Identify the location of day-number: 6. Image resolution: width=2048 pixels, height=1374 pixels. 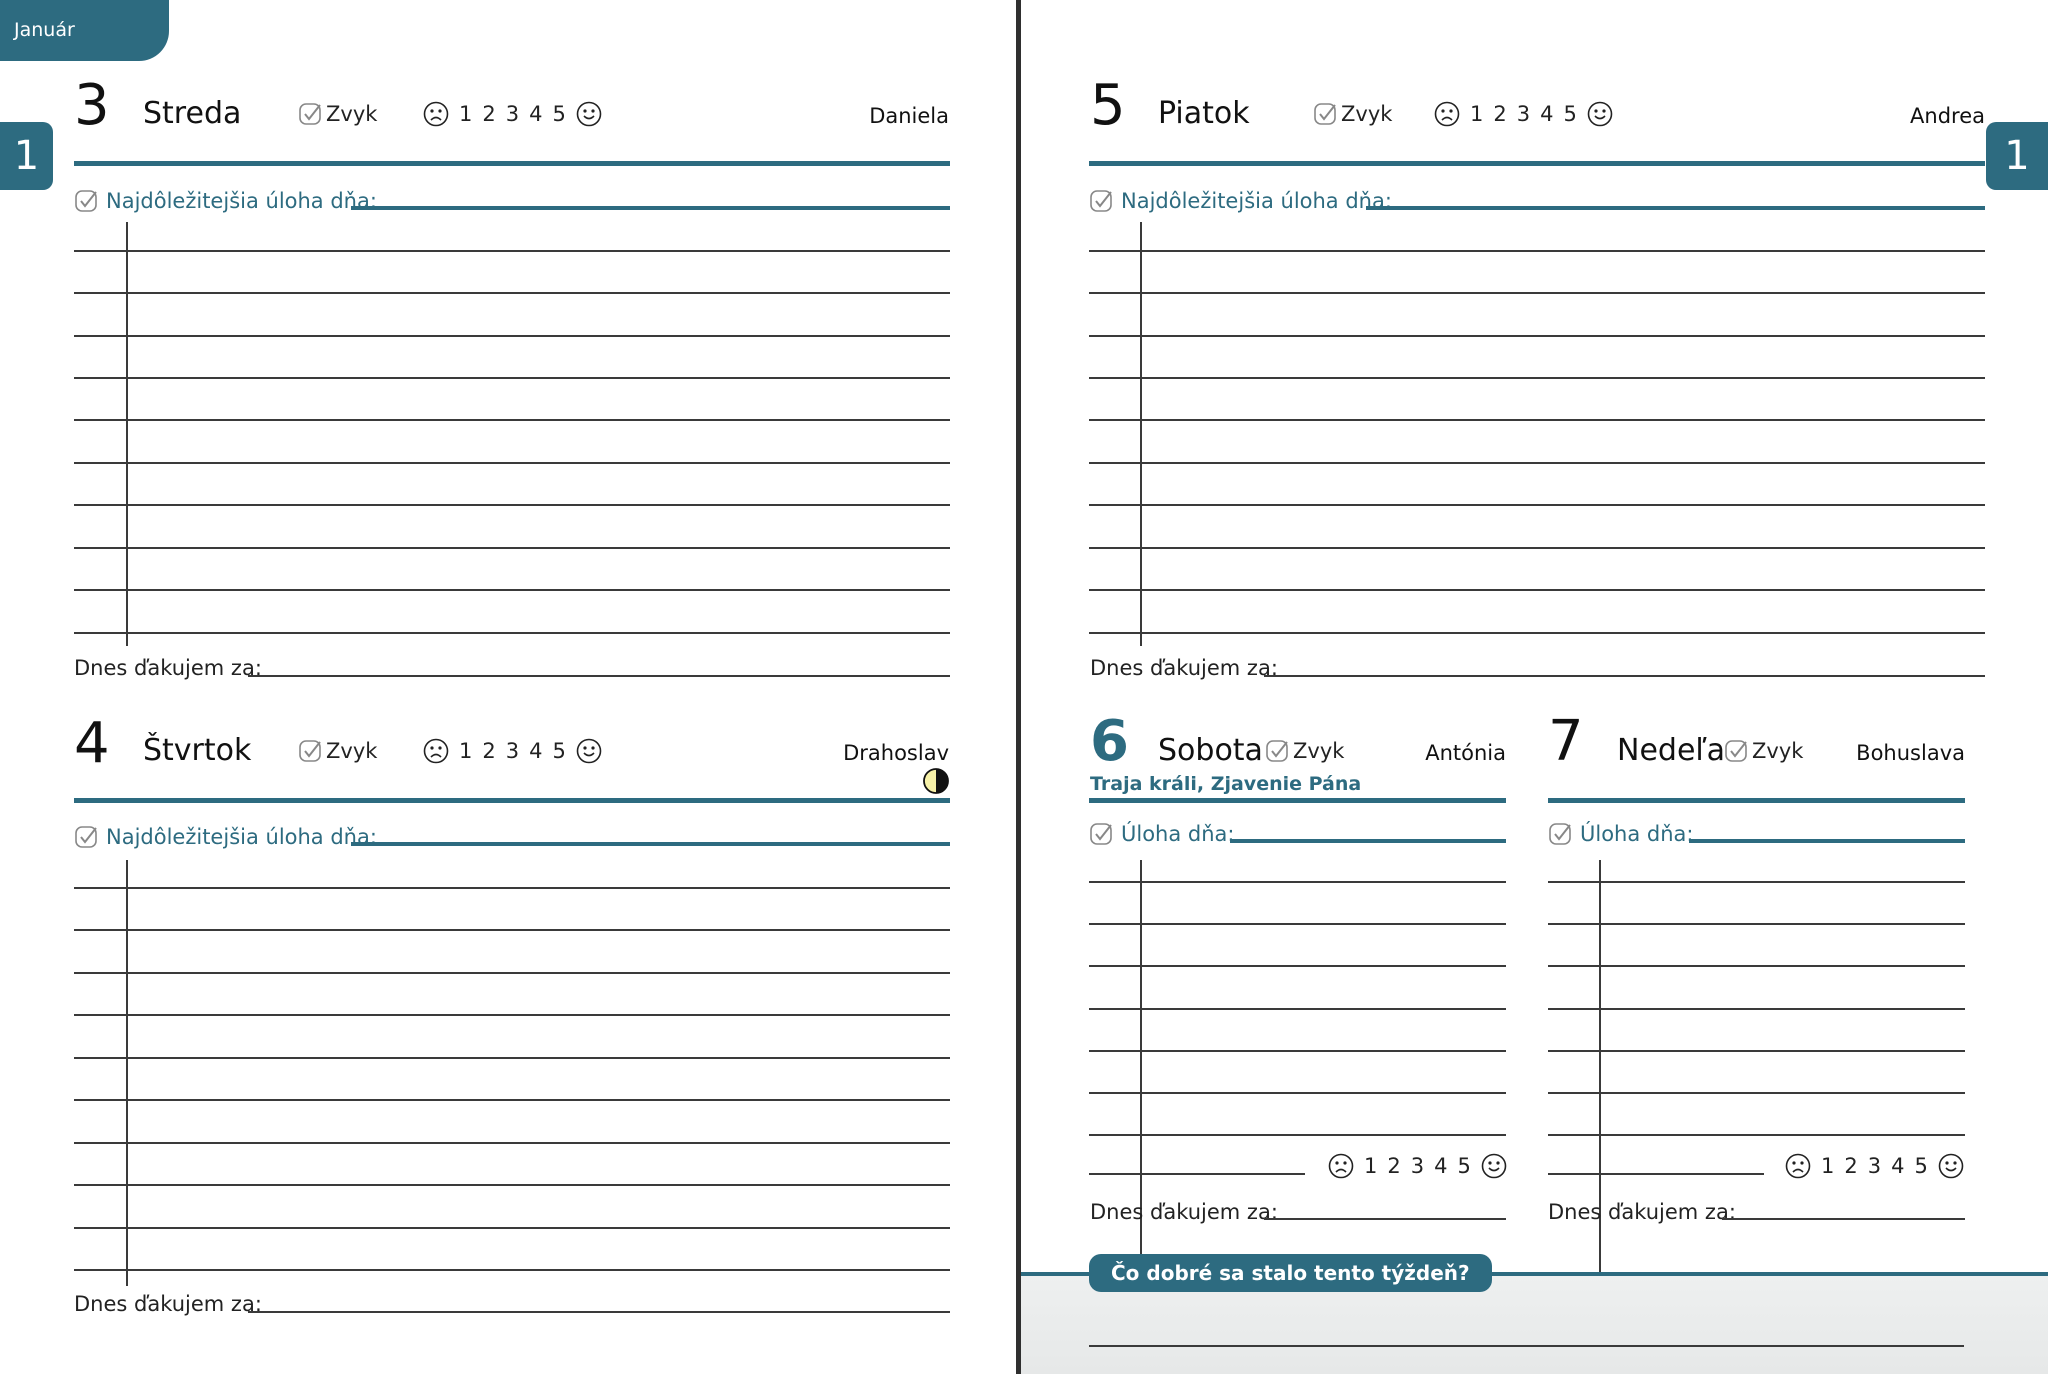
(1109, 741).